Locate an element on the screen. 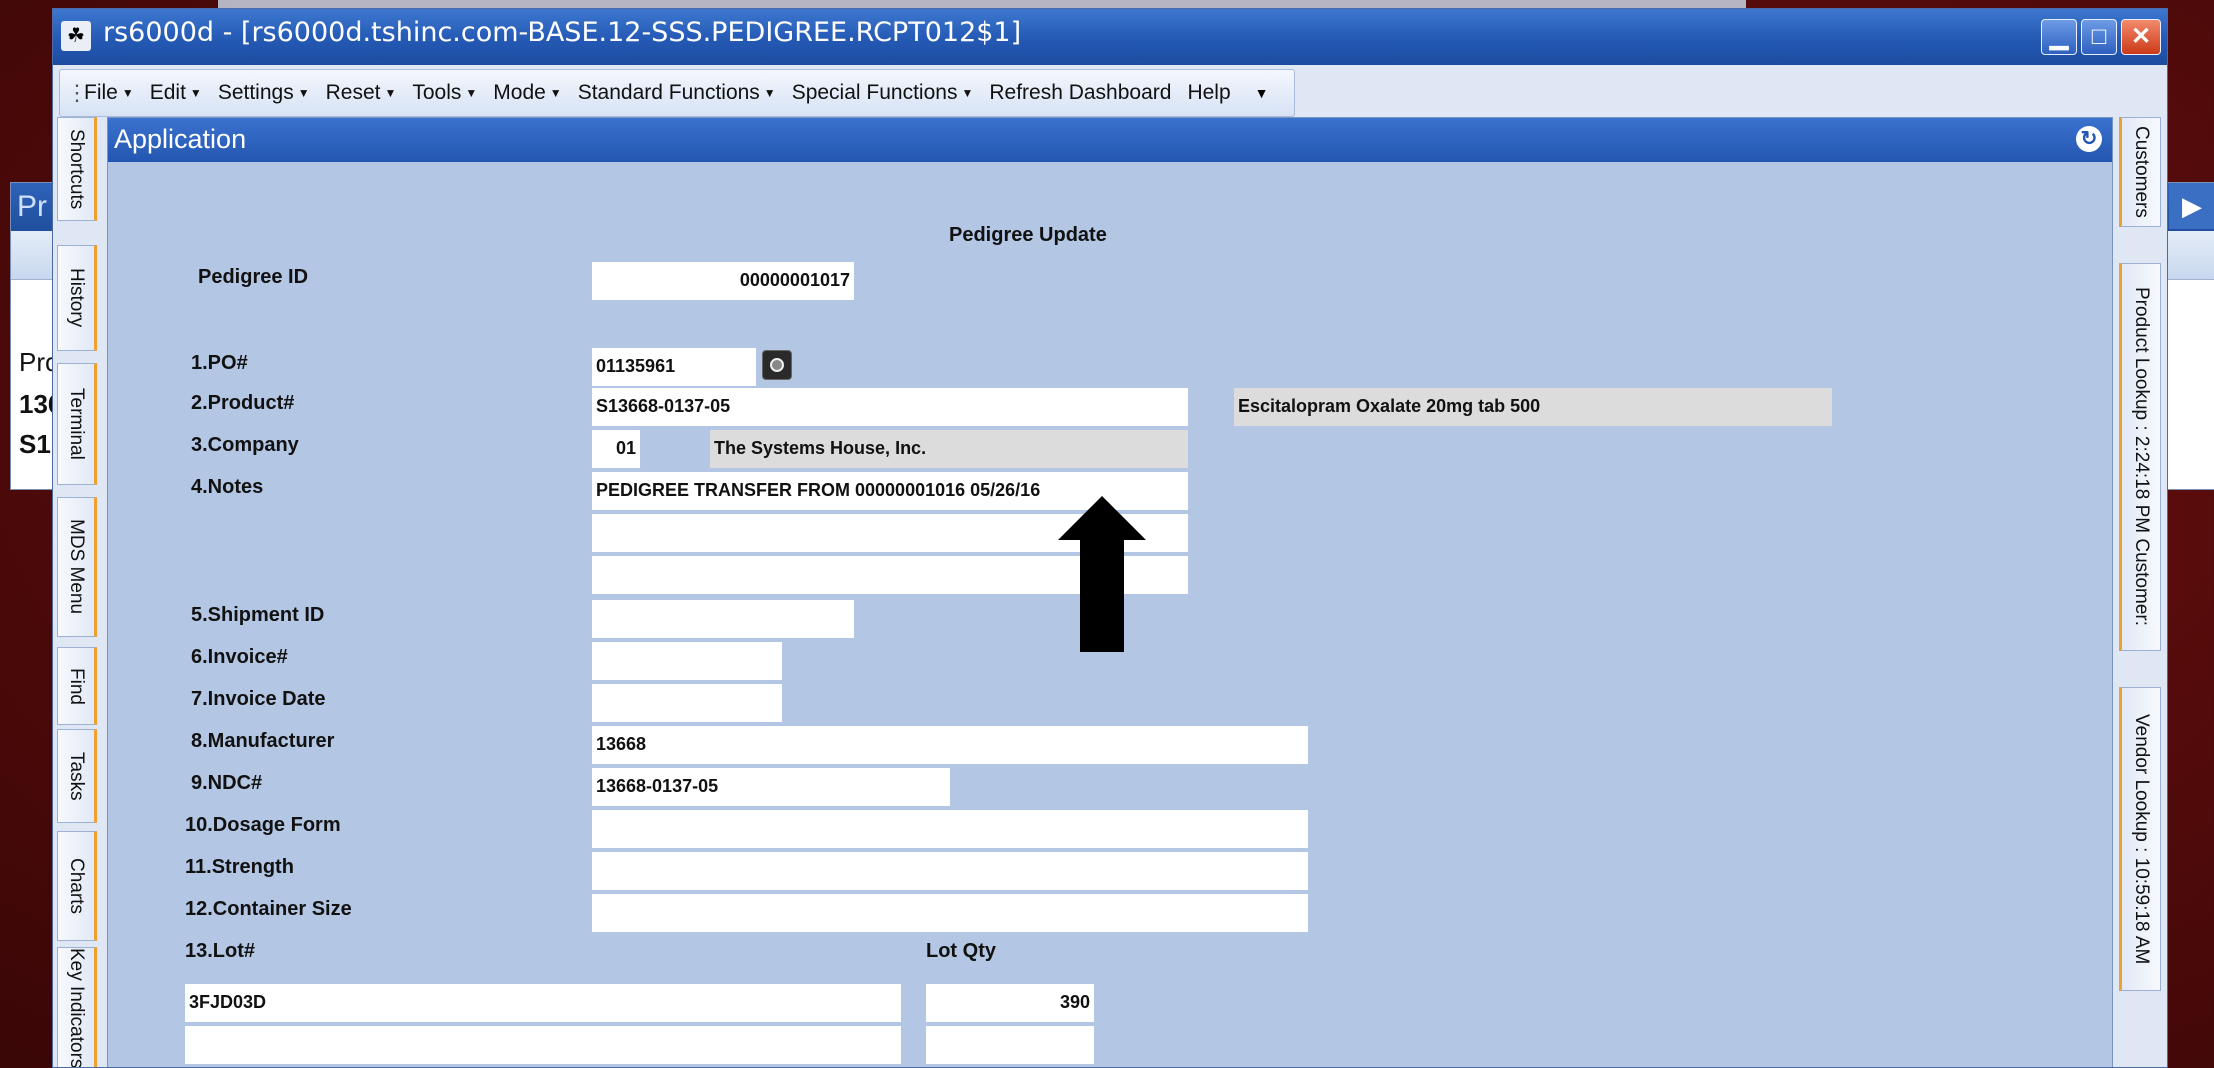 The image size is (2214, 1068). tab-tasks: Tasks is located at coordinates (77, 776).